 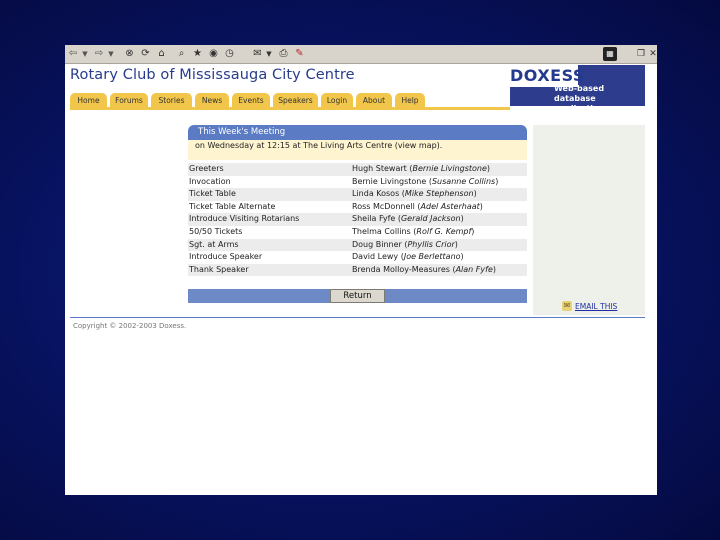 I want to click on tab-home: Home, so click(x=88, y=100).